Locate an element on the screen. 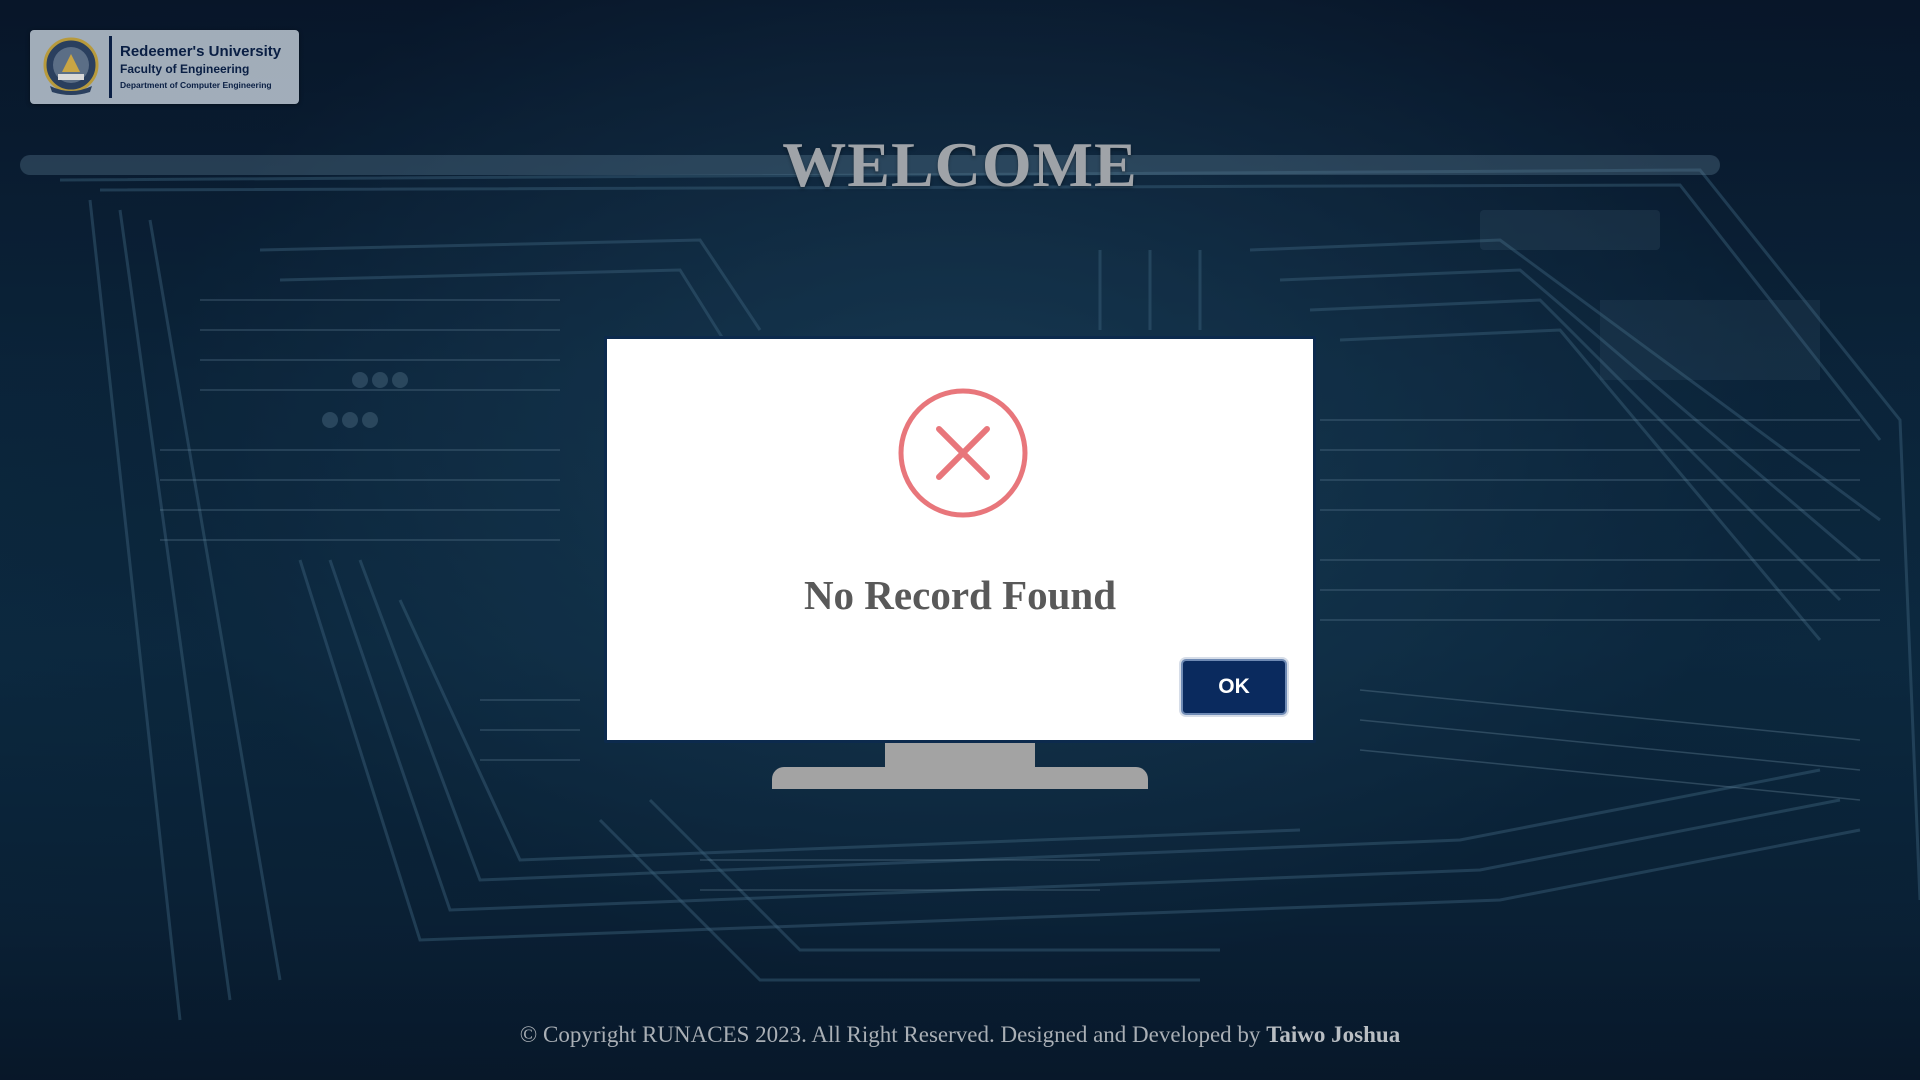 The width and height of the screenshot is (1920, 1080). university-name: Redeemer's University is located at coordinates (201, 52).